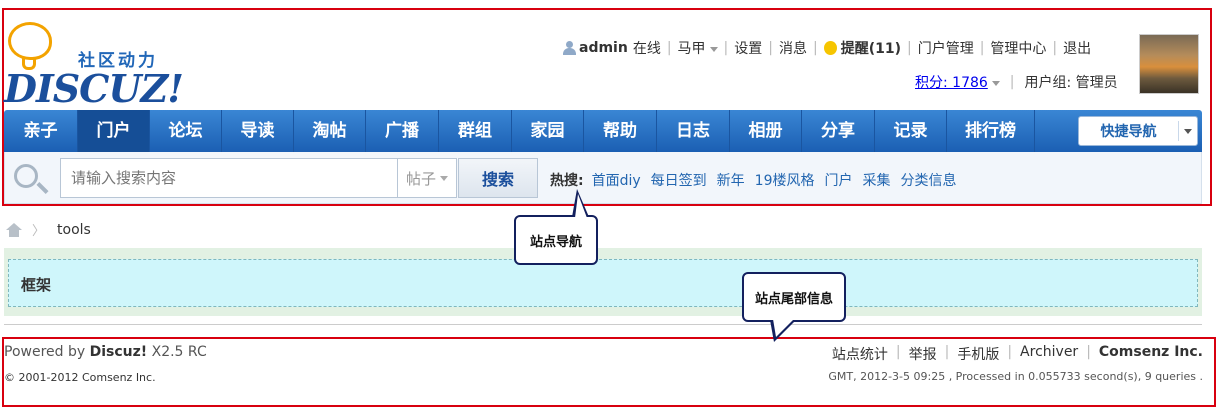 The height and width of the screenshot is (408, 1223). Describe the element at coordinates (616, 180) in the screenshot. I see `hot-search-link: 首面diy` at that location.